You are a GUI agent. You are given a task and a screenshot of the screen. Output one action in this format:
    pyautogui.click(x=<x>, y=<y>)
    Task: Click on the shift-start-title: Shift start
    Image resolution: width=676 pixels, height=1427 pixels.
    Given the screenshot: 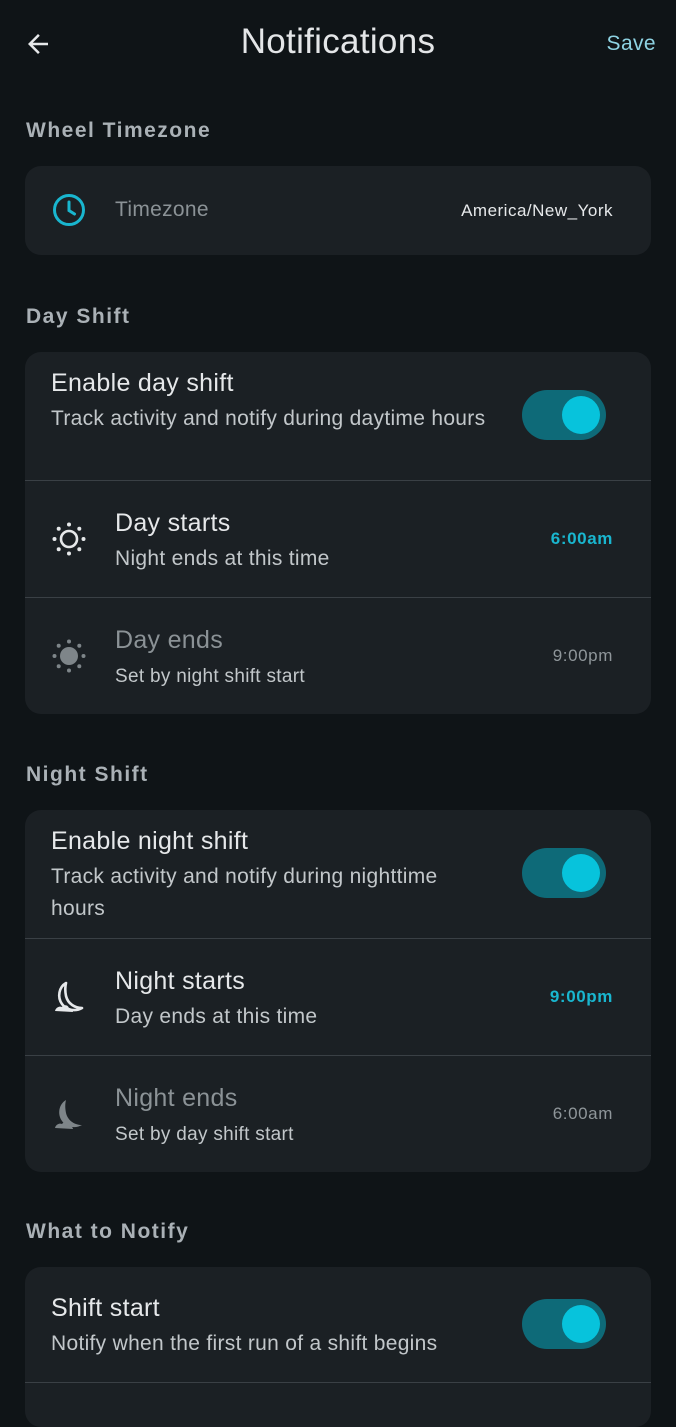 What is the action you would take?
    pyautogui.click(x=105, y=1308)
    